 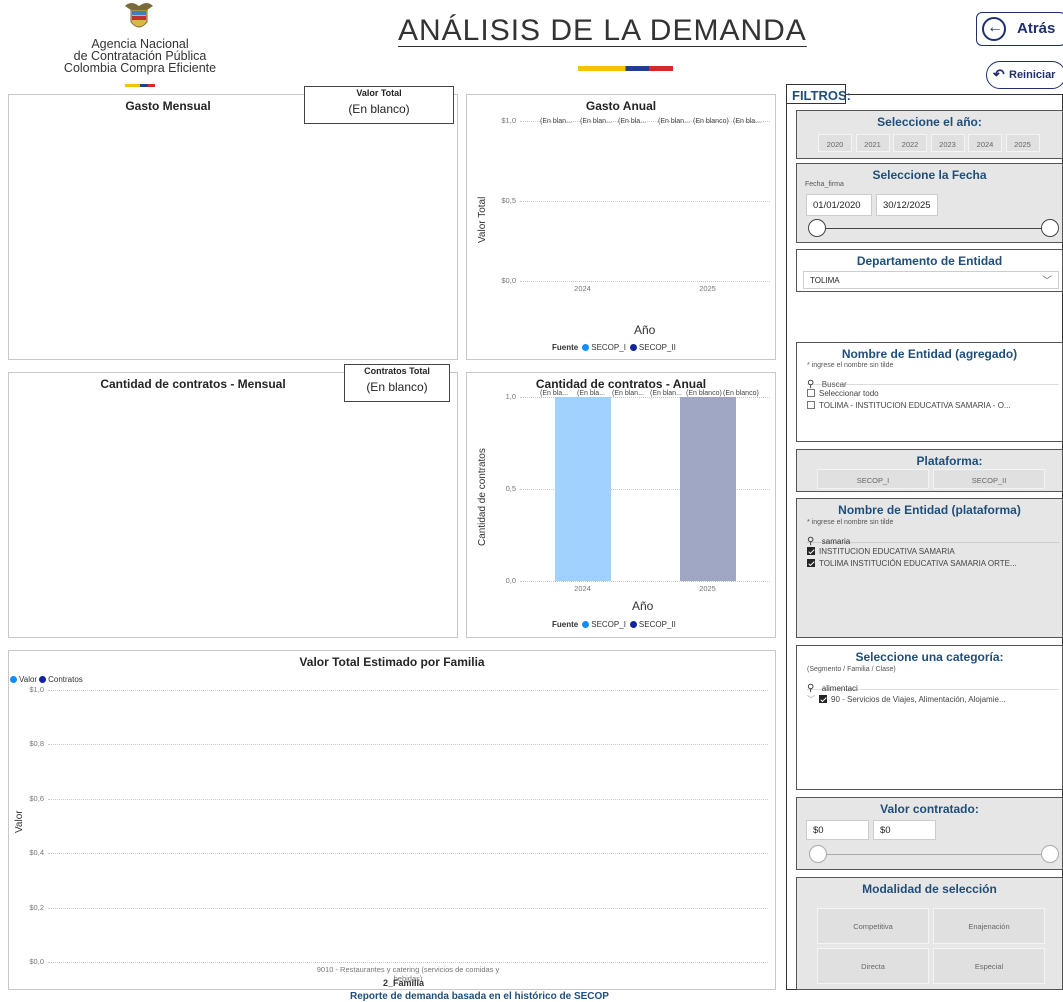 I want to click on x-tick-label: 2024, so click(x=582, y=588).